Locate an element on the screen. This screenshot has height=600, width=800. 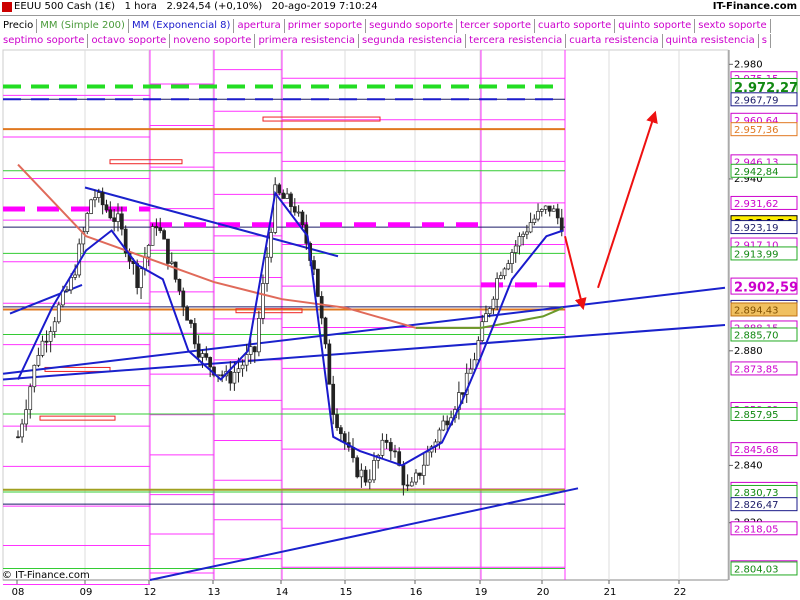
legend-item: MM (Simple 200) is located at coordinates (83, 26).